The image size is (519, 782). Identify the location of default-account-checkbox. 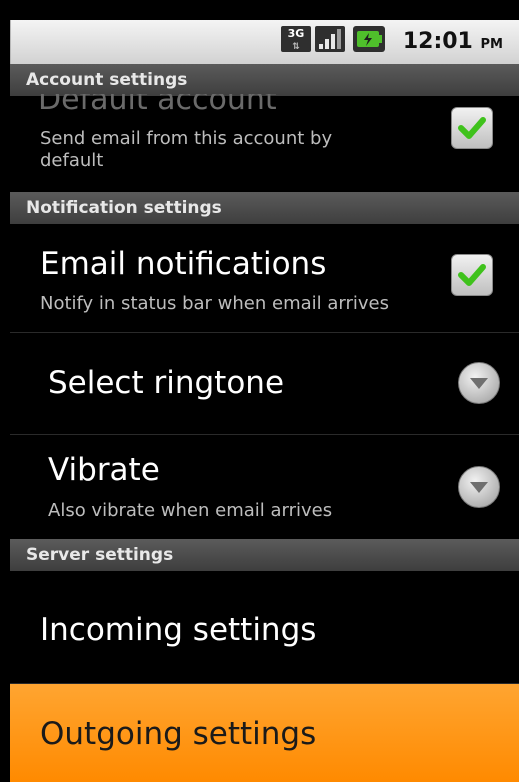
(472, 128).